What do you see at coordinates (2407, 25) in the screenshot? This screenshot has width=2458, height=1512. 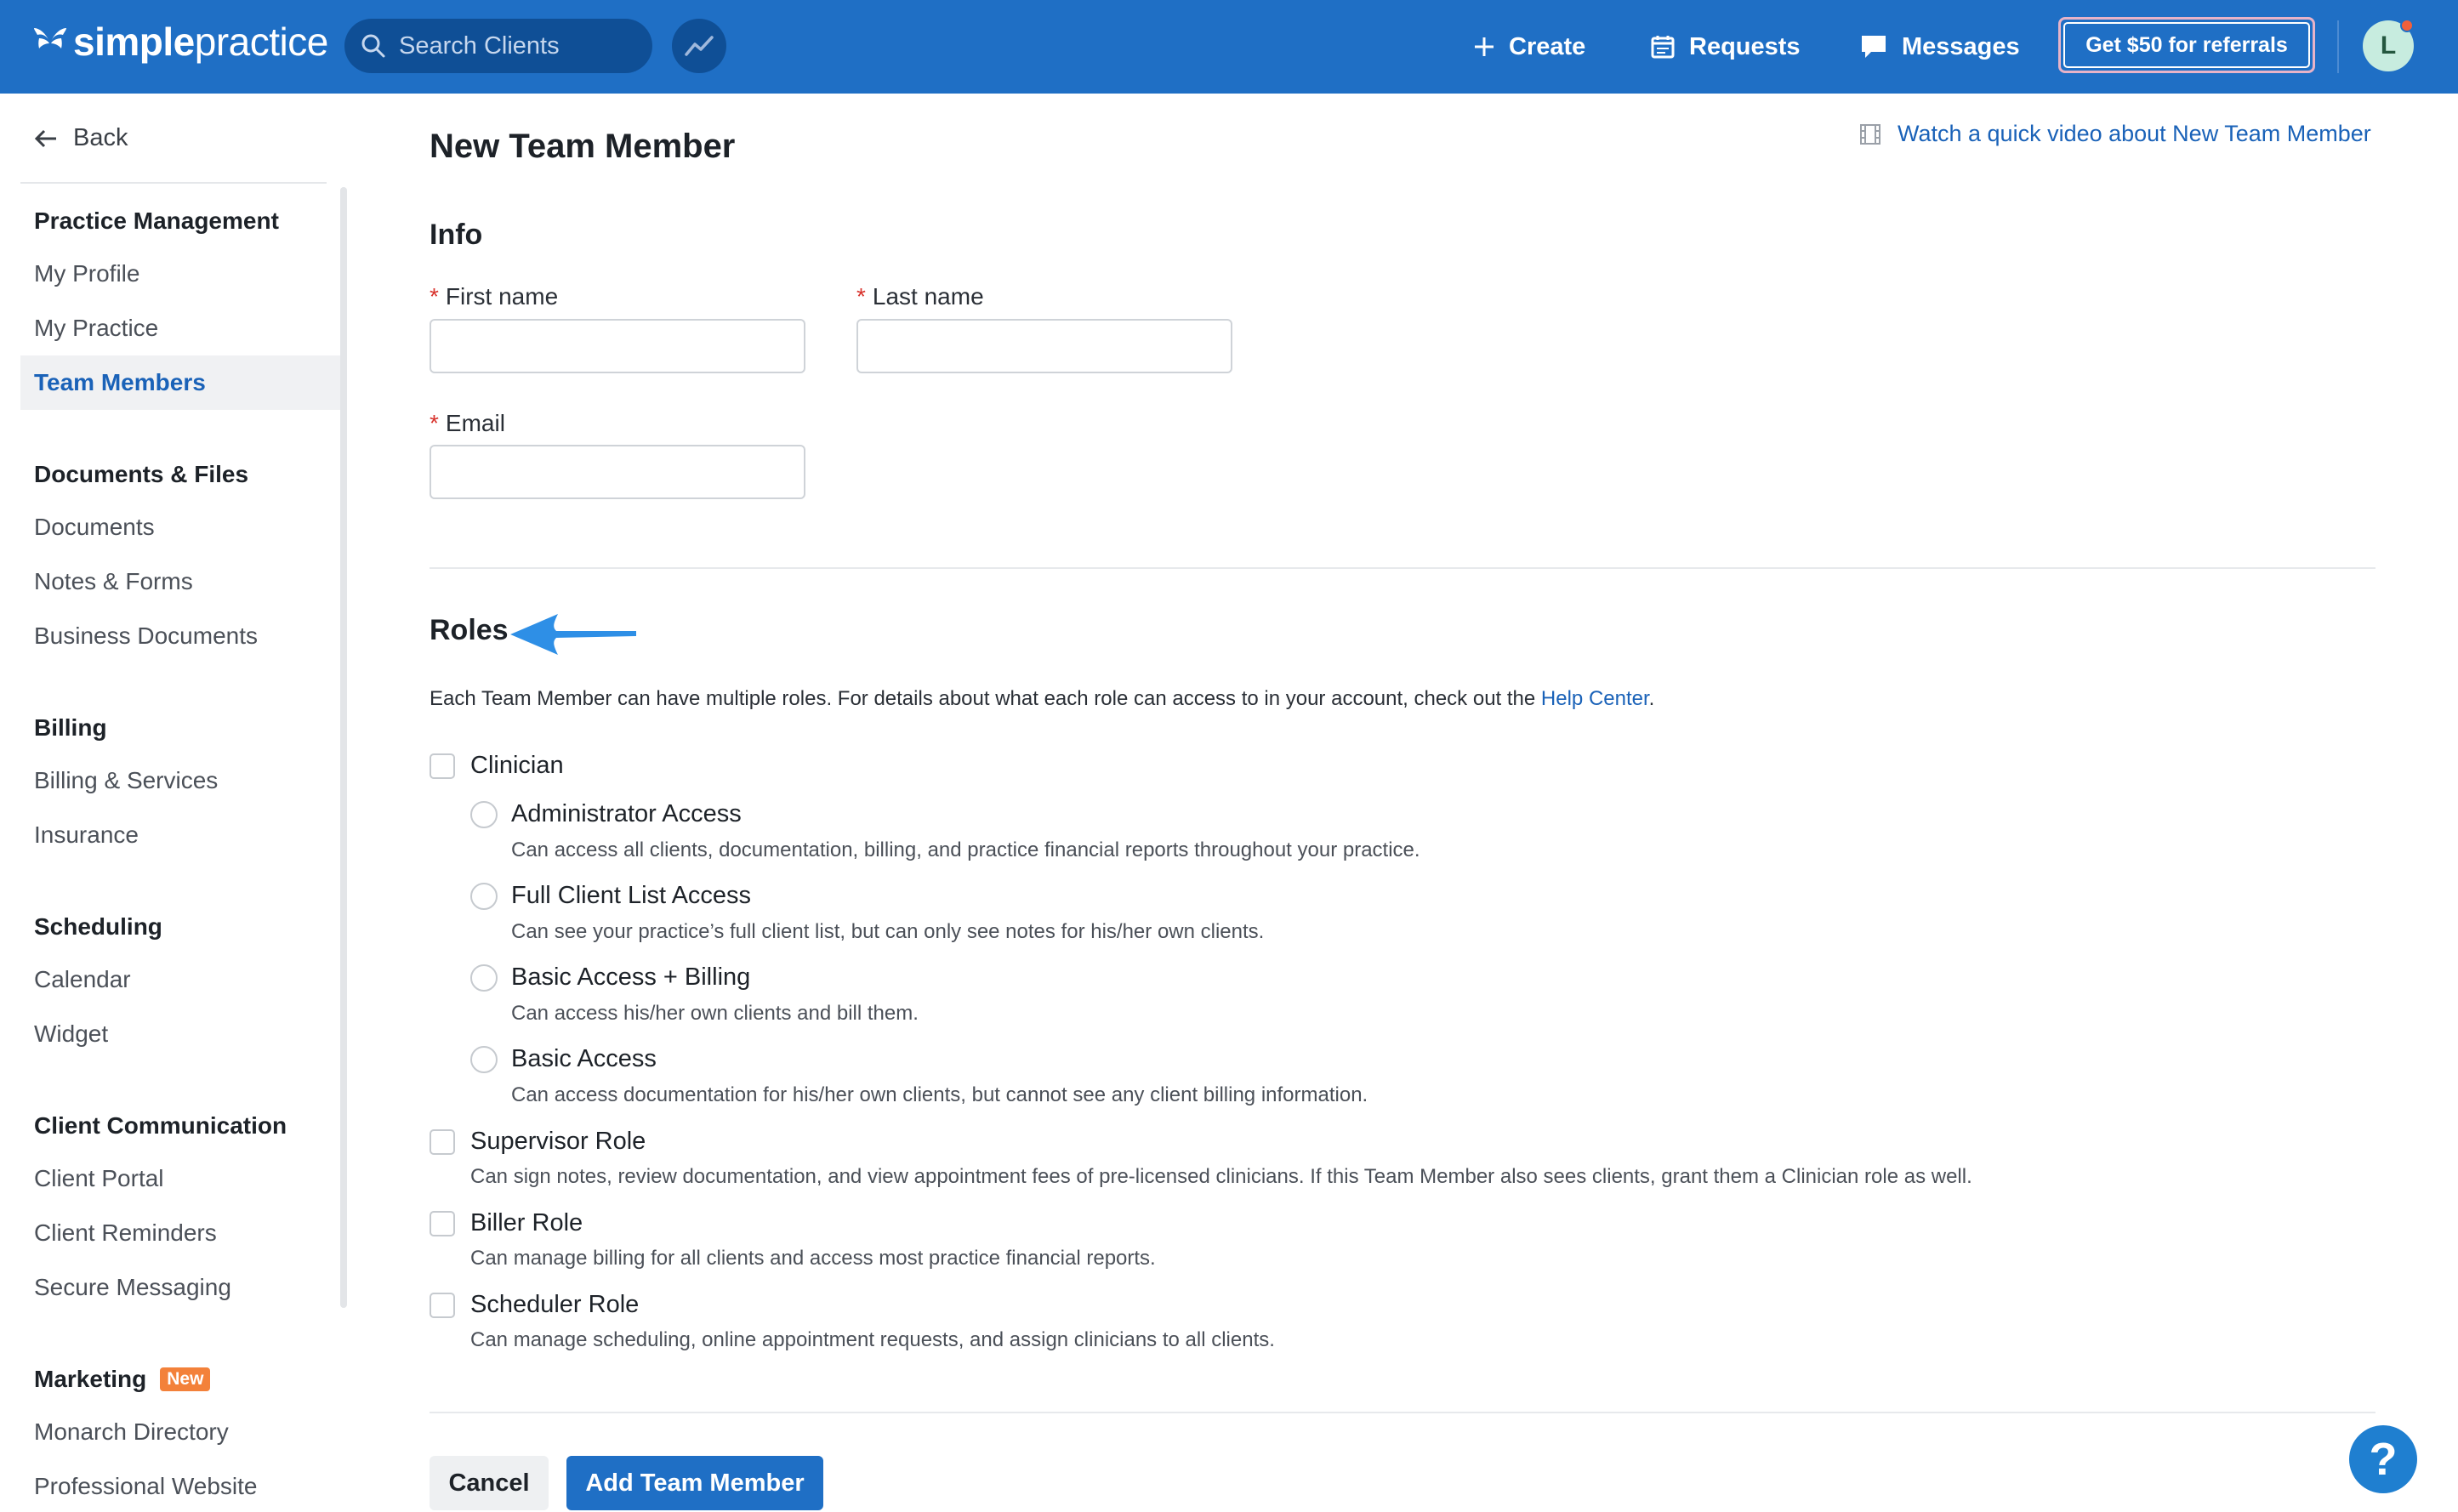 I see `notification-dot` at bounding box center [2407, 25].